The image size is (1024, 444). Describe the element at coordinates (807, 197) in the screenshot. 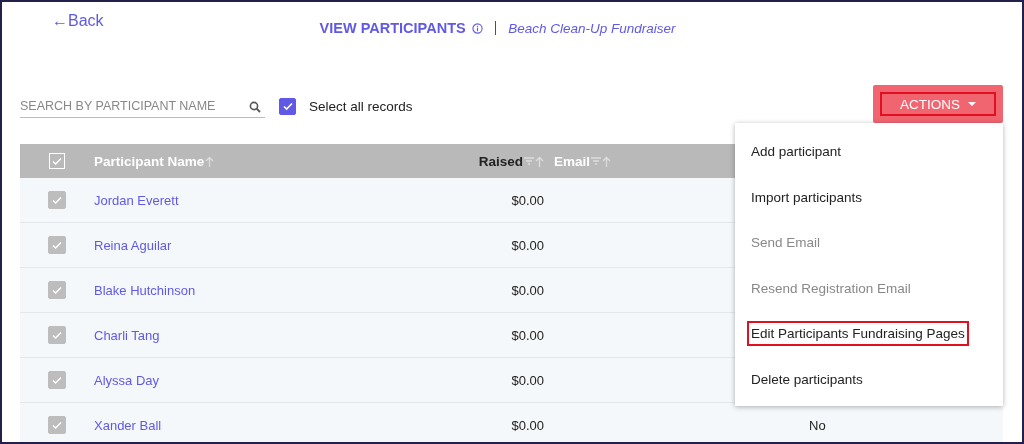

I see `menu-item: Import participants` at that location.